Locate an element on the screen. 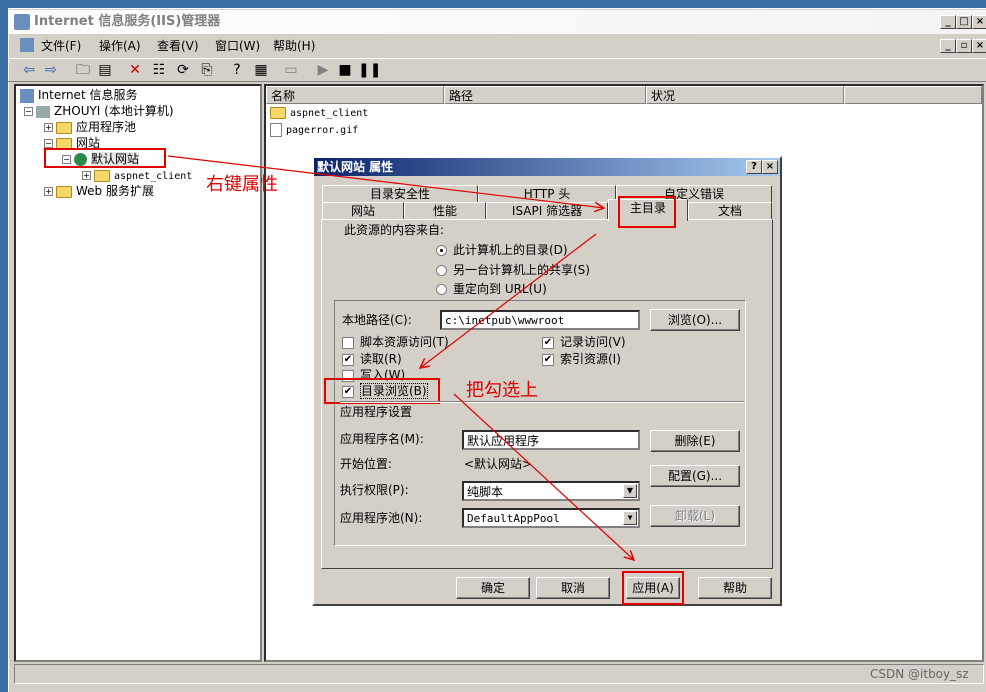  arrow-to-apply is located at coordinates (543, 476).